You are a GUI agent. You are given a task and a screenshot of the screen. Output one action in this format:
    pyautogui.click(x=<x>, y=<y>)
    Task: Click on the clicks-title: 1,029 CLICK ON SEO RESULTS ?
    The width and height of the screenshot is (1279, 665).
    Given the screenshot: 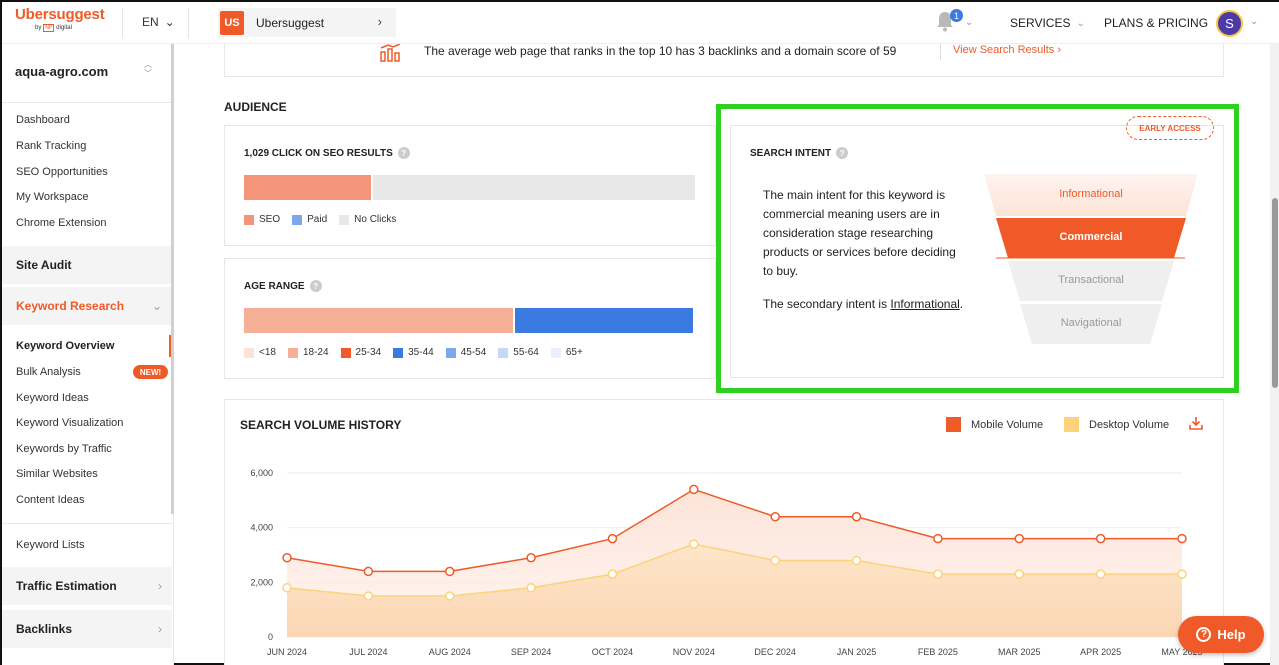 What is the action you would take?
    pyautogui.click(x=327, y=153)
    